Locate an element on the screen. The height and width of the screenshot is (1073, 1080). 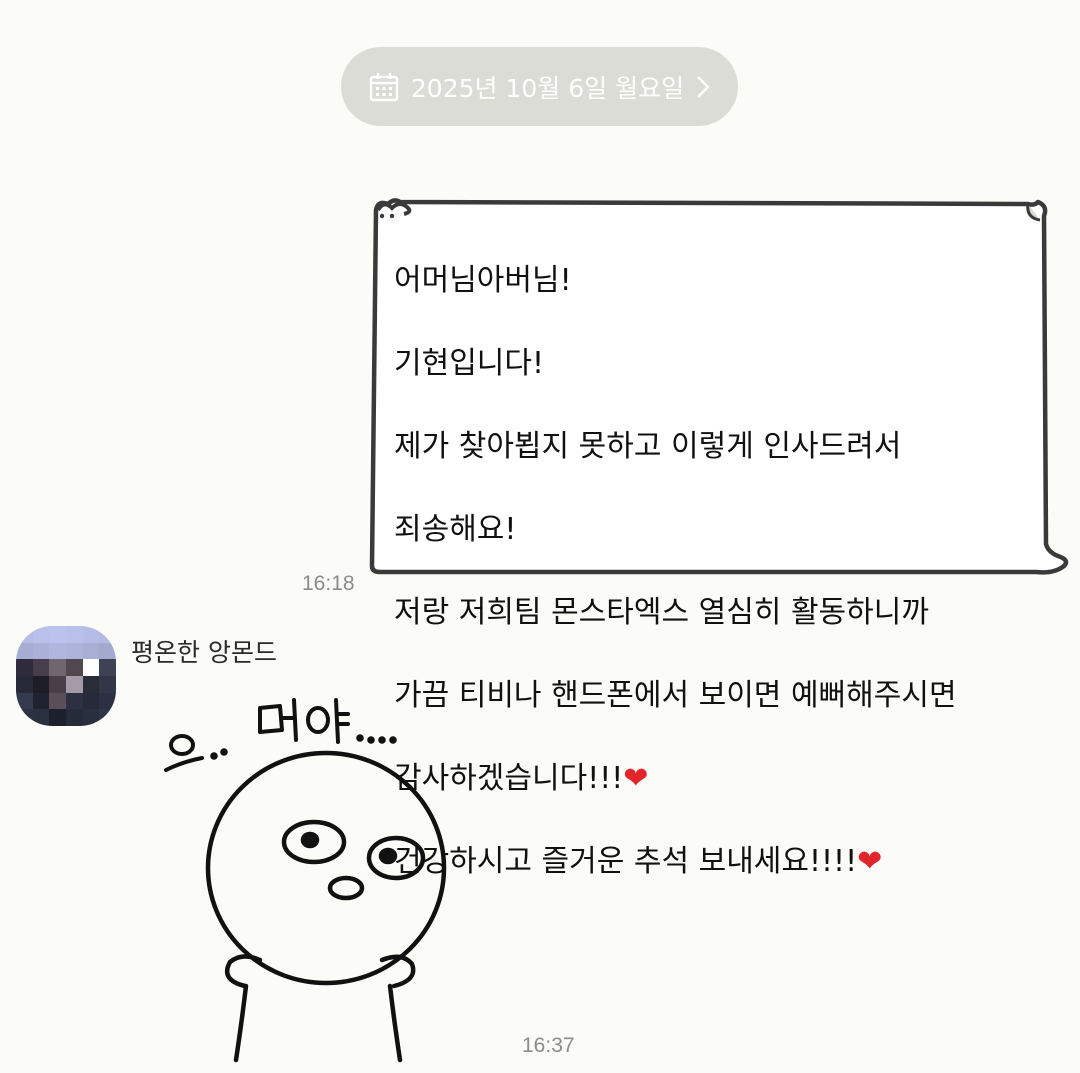
sticker-image is located at coordinates (300, 877).